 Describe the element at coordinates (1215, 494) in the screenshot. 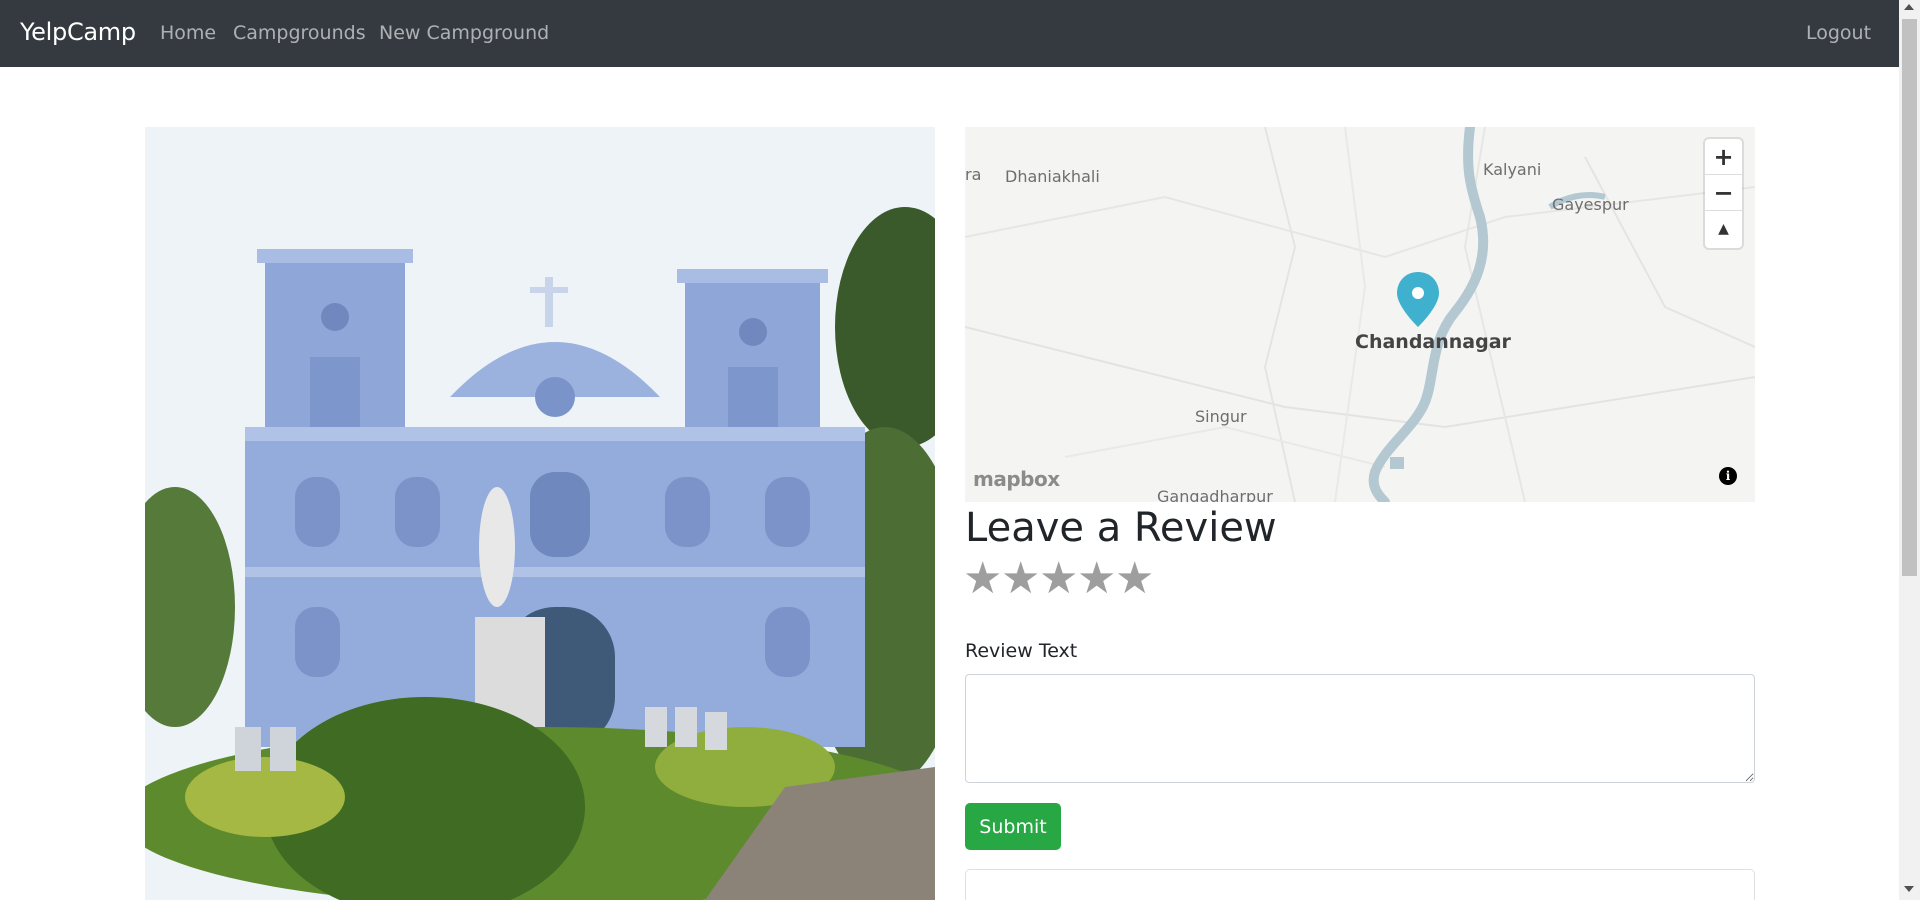

I see `map-label-gangadharpur: Gangadharpur` at that location.